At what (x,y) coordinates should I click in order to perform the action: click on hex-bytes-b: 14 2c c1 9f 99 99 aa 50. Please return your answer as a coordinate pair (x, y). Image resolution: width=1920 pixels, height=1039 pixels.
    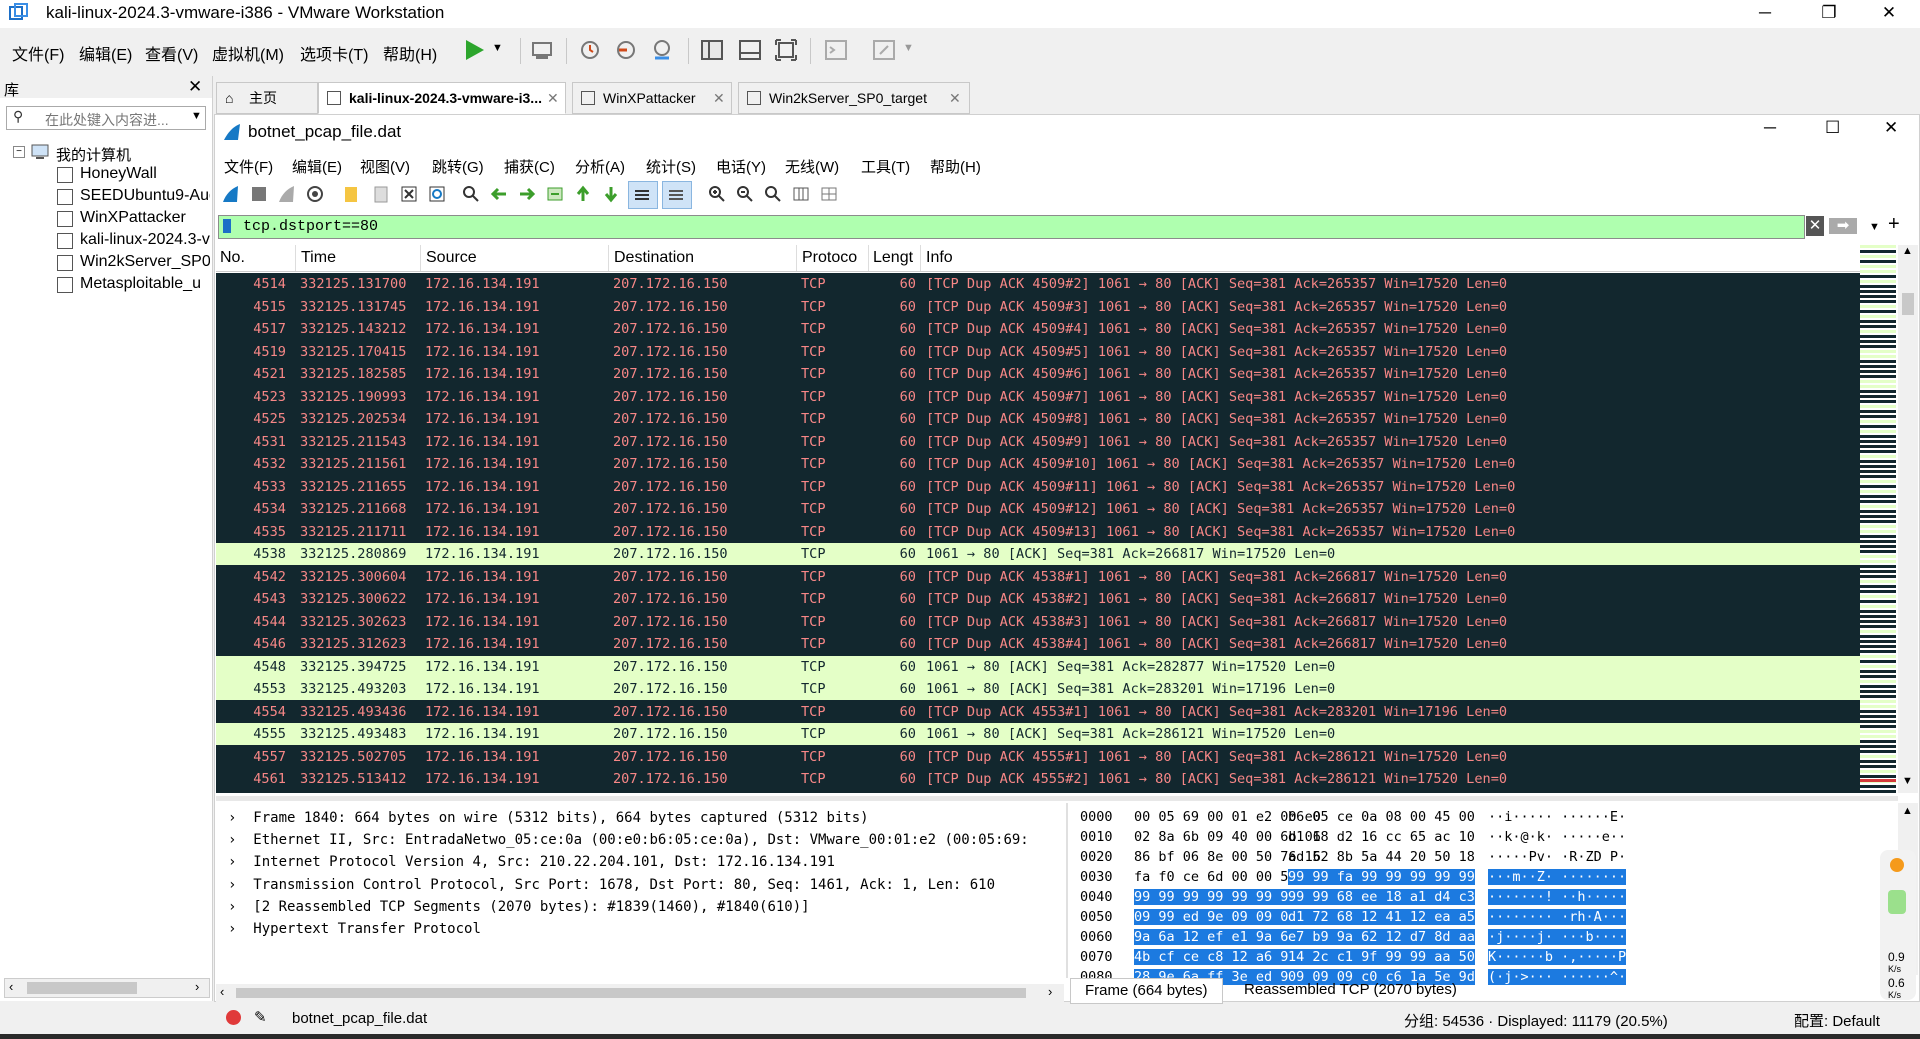
    Looking at the image, I should click on (1381, 957).